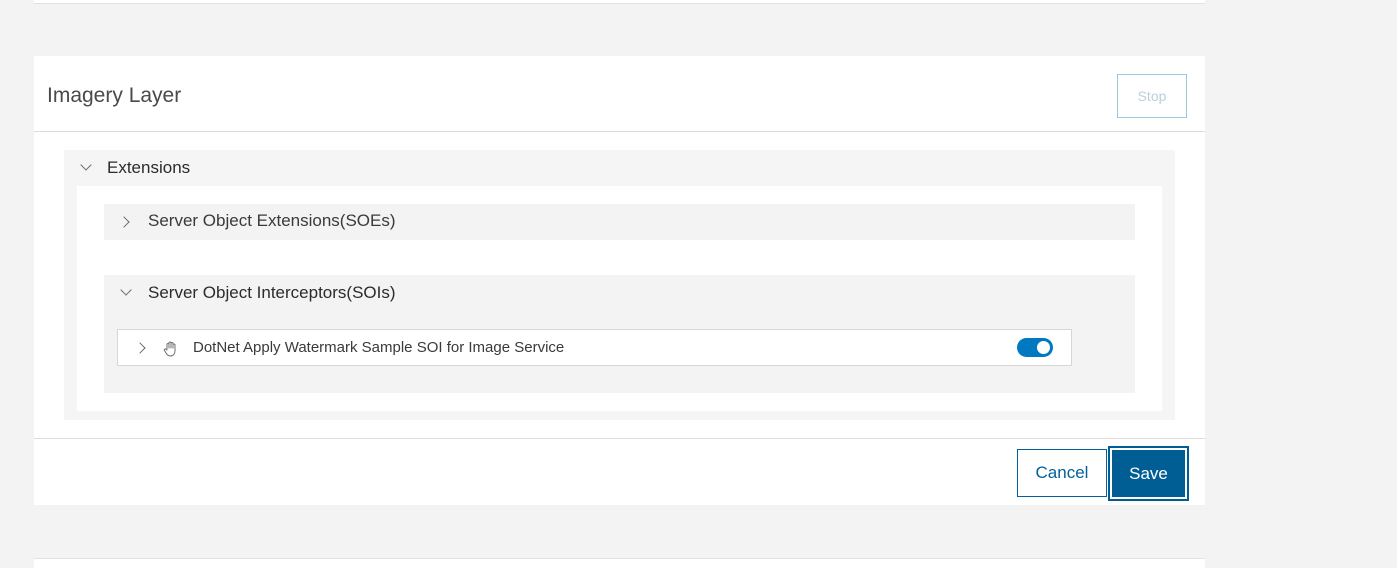 This screenshot has width=1397, height=568. I want to click on soe-section-header: Server Object Extensions(SOEs), so click(619, 222).